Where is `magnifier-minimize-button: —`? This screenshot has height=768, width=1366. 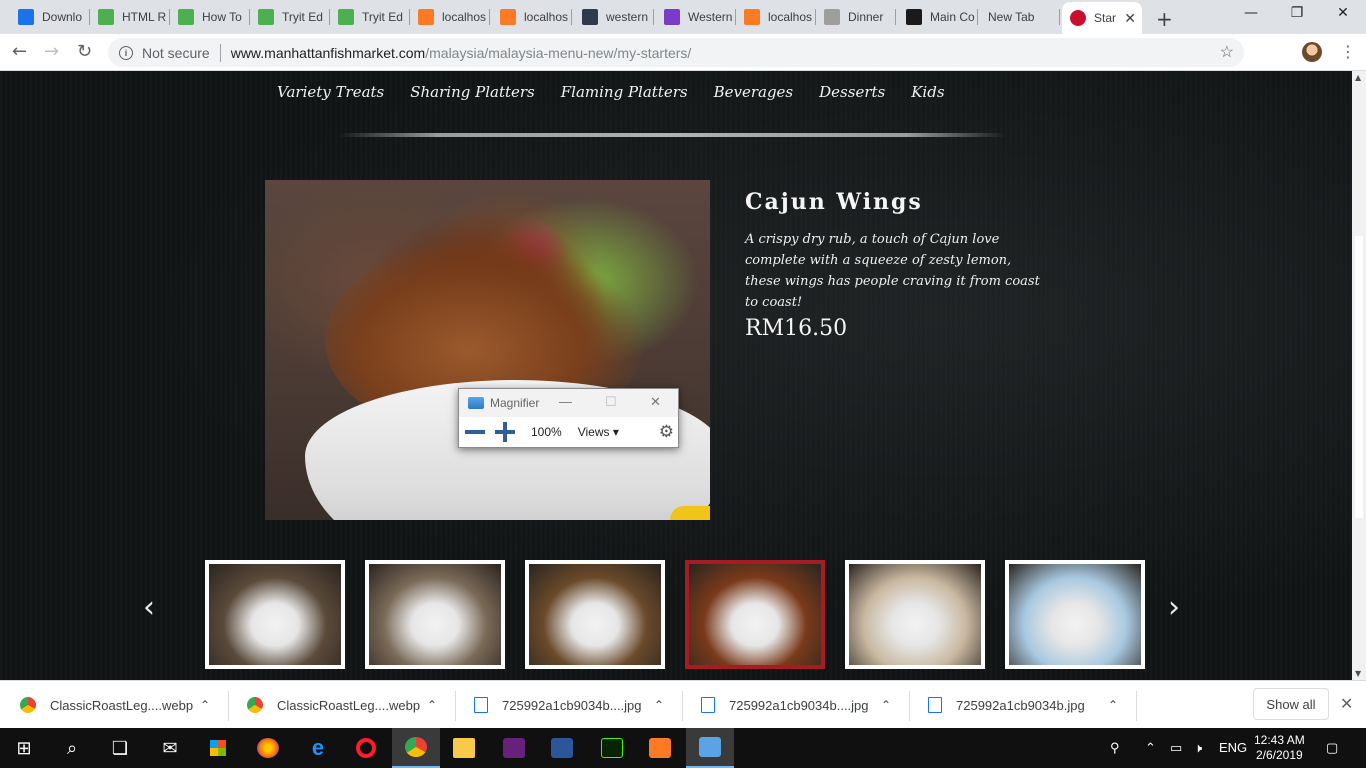 magnifier-minimize-button: — is located at coordinates (565, 401).